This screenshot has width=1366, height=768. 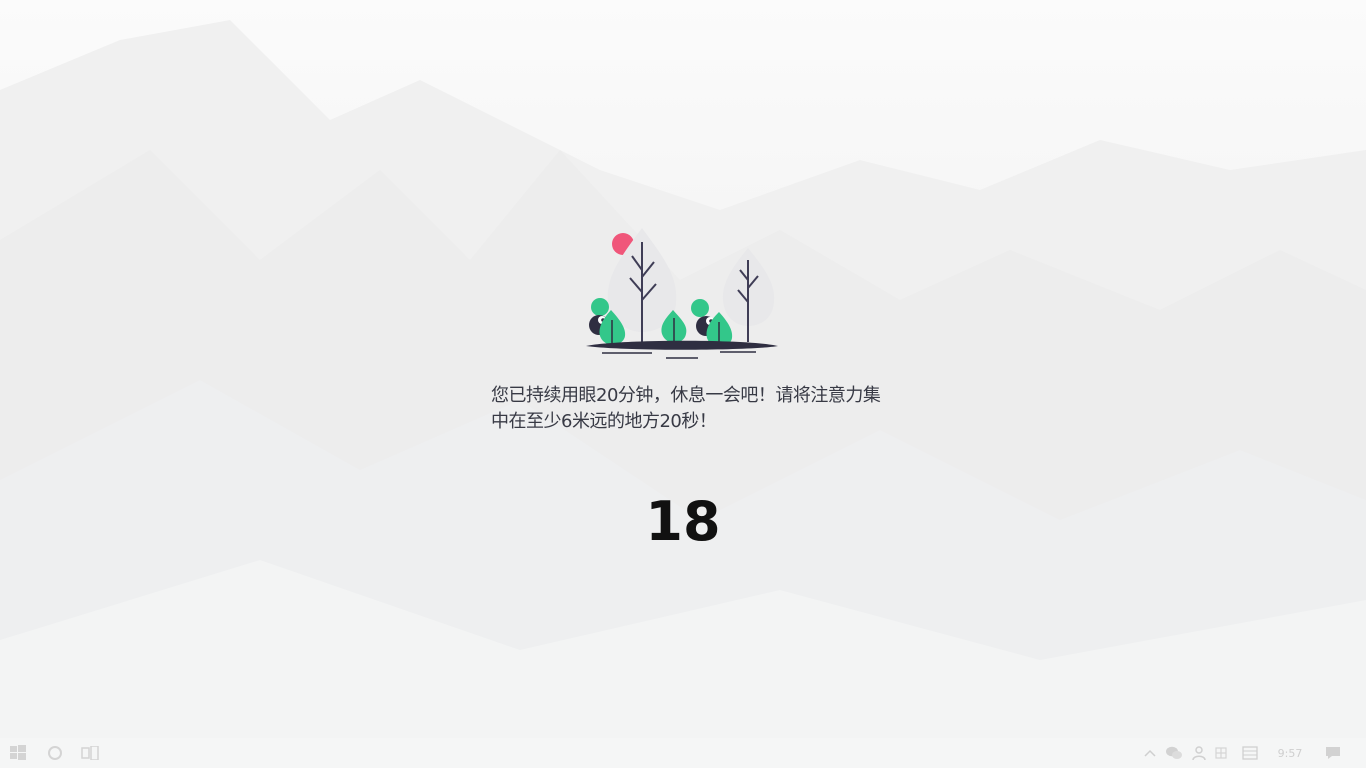 I want to click on task-view-icon, so click(x=90, y=753).